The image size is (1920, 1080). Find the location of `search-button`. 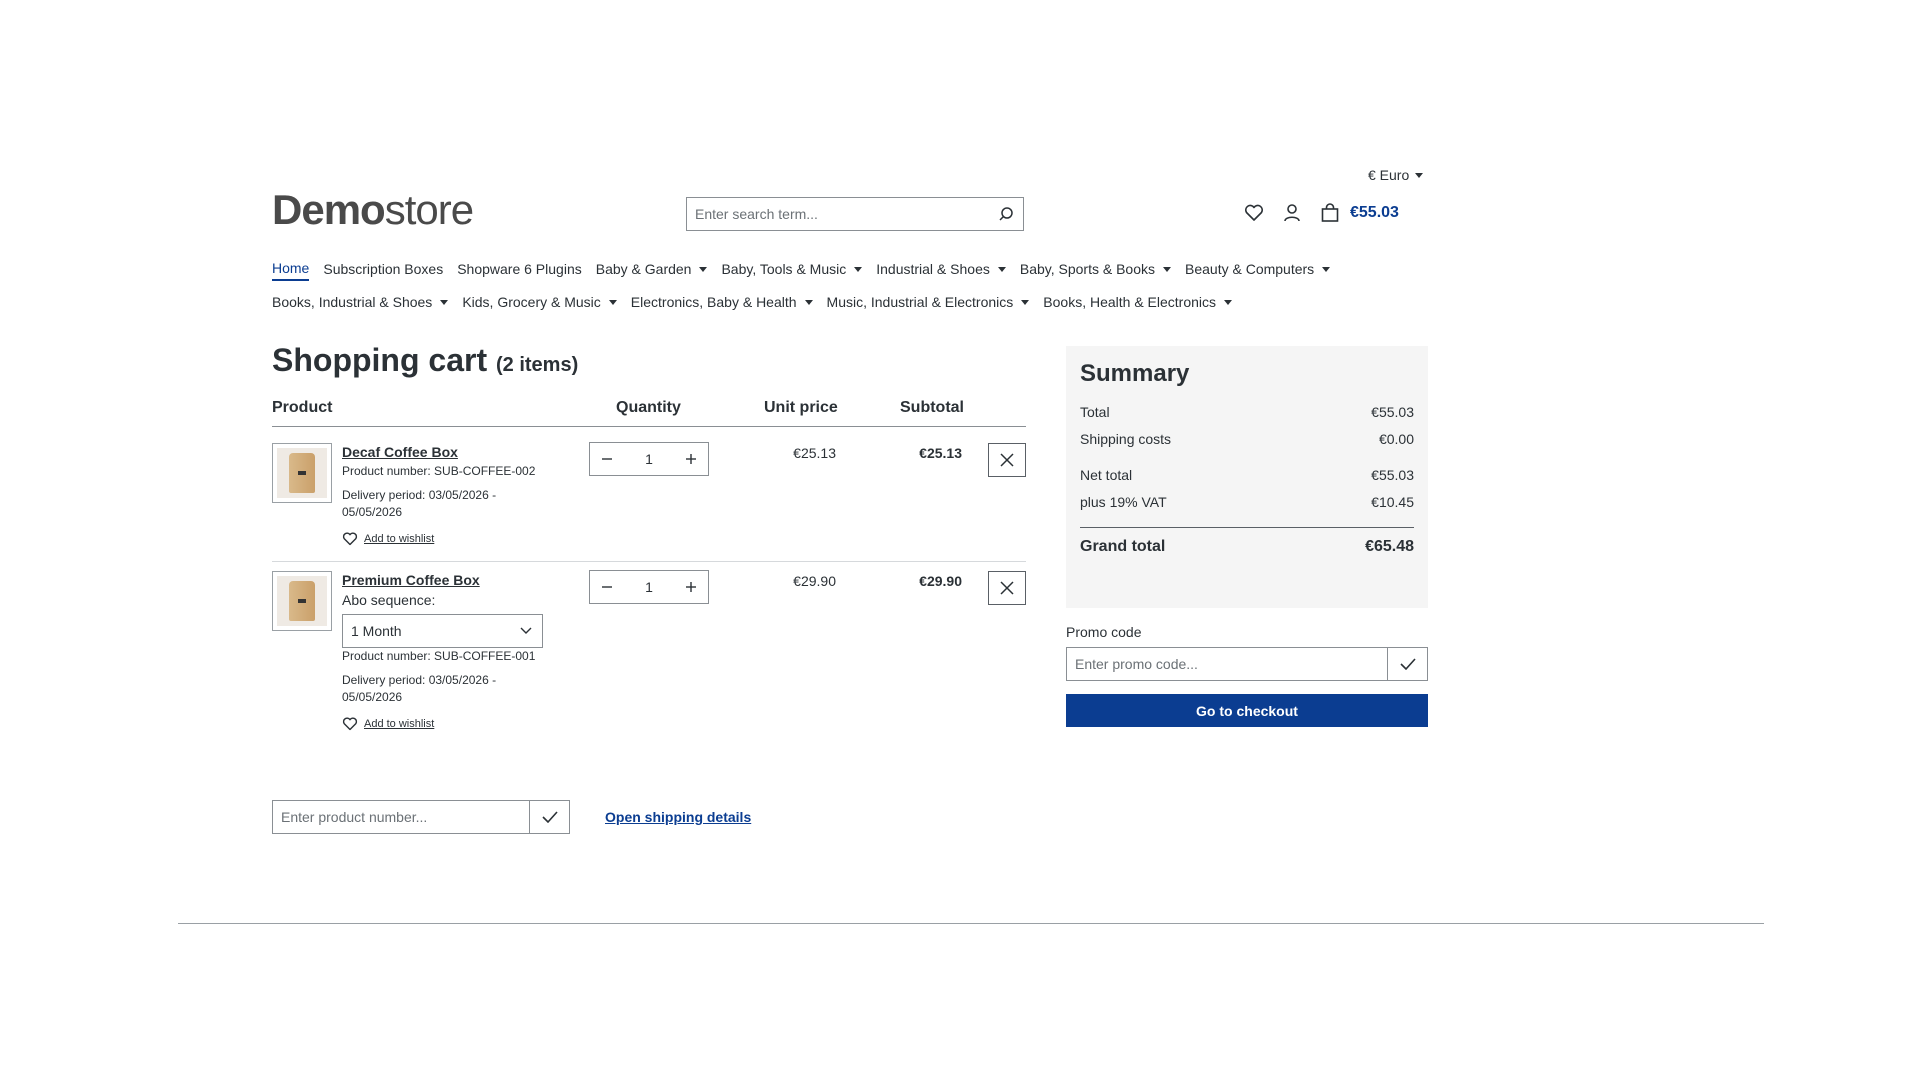

search-button is located at coordinates (1006, 214).